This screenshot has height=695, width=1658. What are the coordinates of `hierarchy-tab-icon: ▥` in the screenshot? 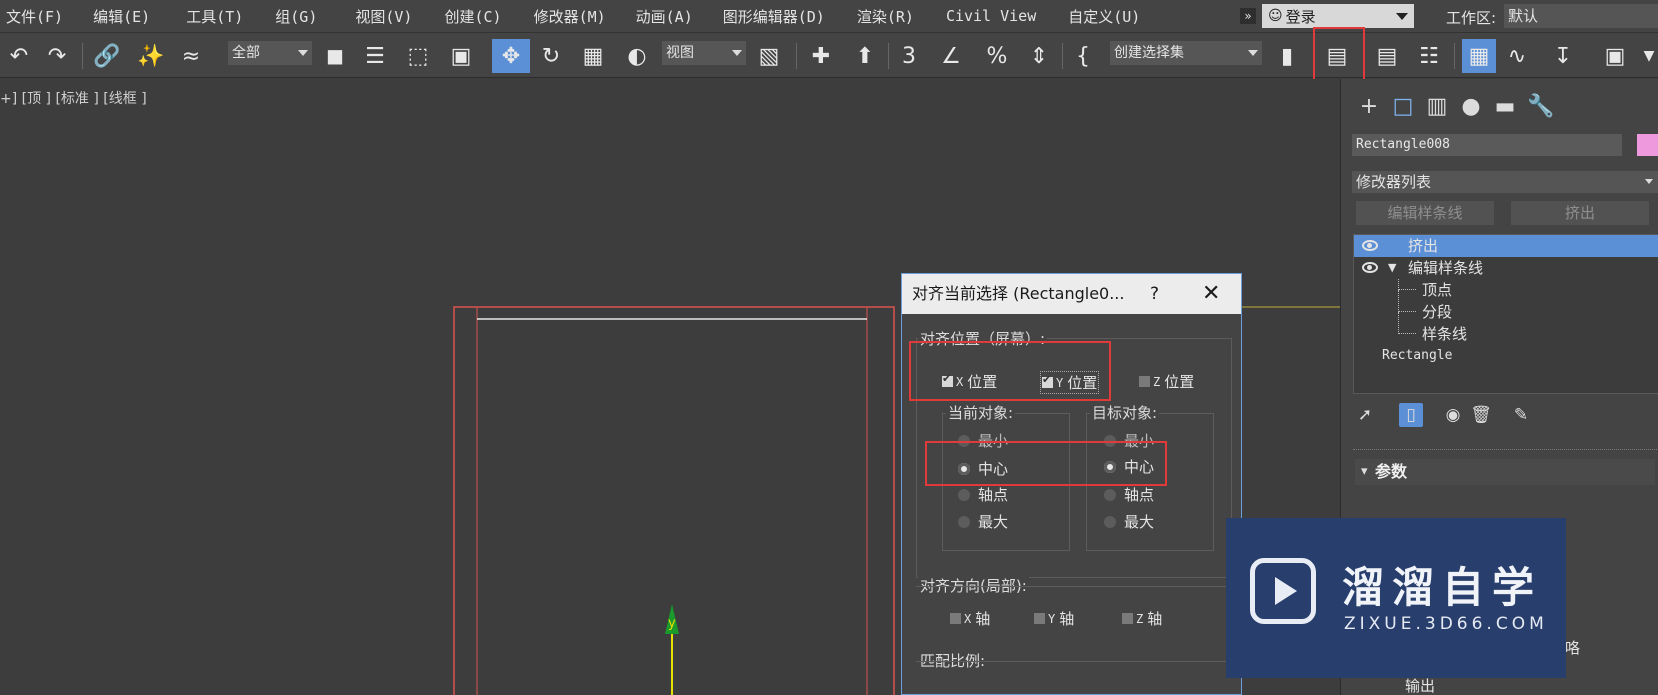 It's located at (1437, 106).